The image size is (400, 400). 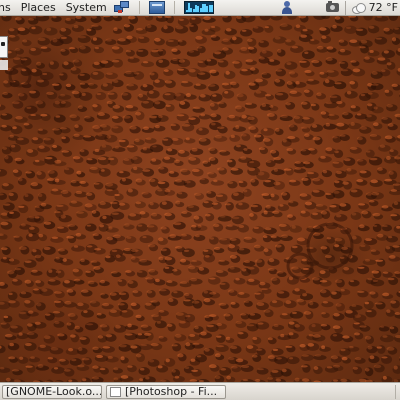 What do you see at coordinates (121, 7) in the screenshot?
I see `network-icon` at bounding box center [121, 7].